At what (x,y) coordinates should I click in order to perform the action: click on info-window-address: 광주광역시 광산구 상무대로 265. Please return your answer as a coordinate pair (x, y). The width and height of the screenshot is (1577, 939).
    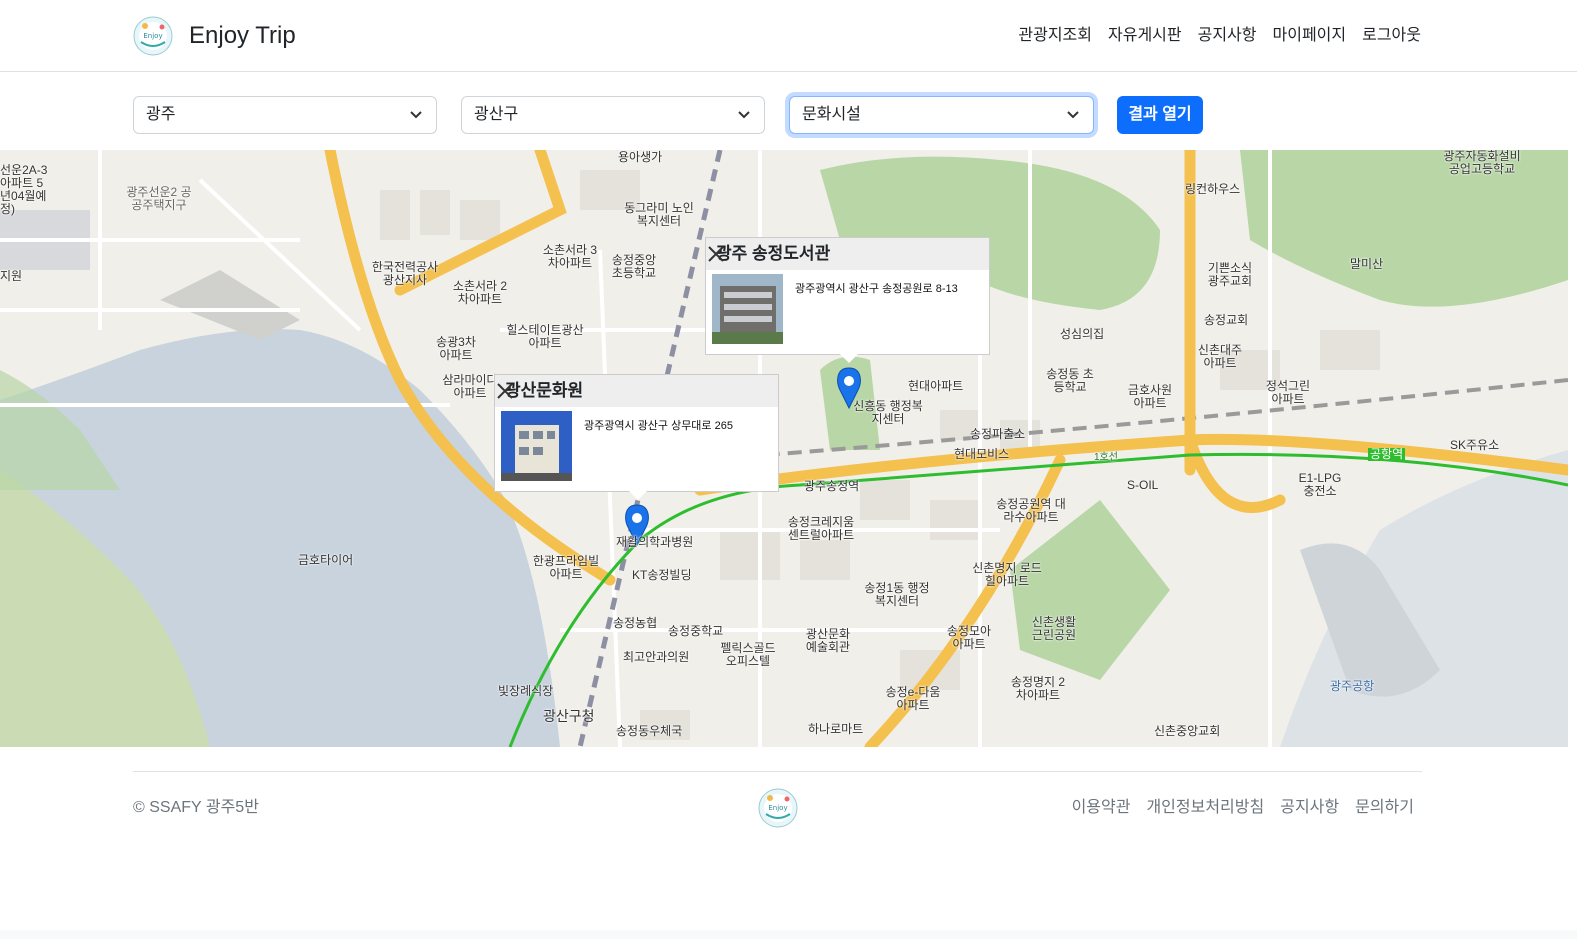
    Looking at the image, I should click on (658, 426).